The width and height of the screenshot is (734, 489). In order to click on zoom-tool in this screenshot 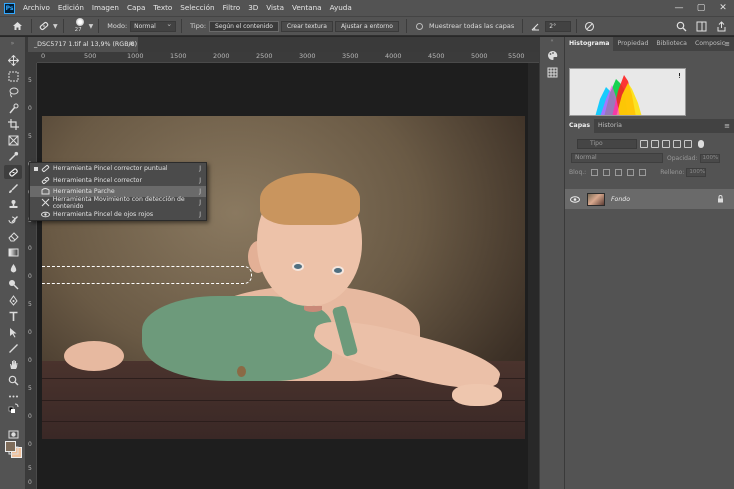, I will do `click(13, 380)`.